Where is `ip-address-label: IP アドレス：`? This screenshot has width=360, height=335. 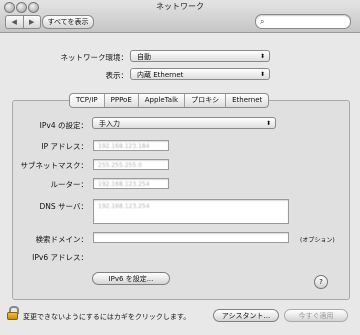 ip-address-label: IP アドレス： is located at coordinates (64, 146).